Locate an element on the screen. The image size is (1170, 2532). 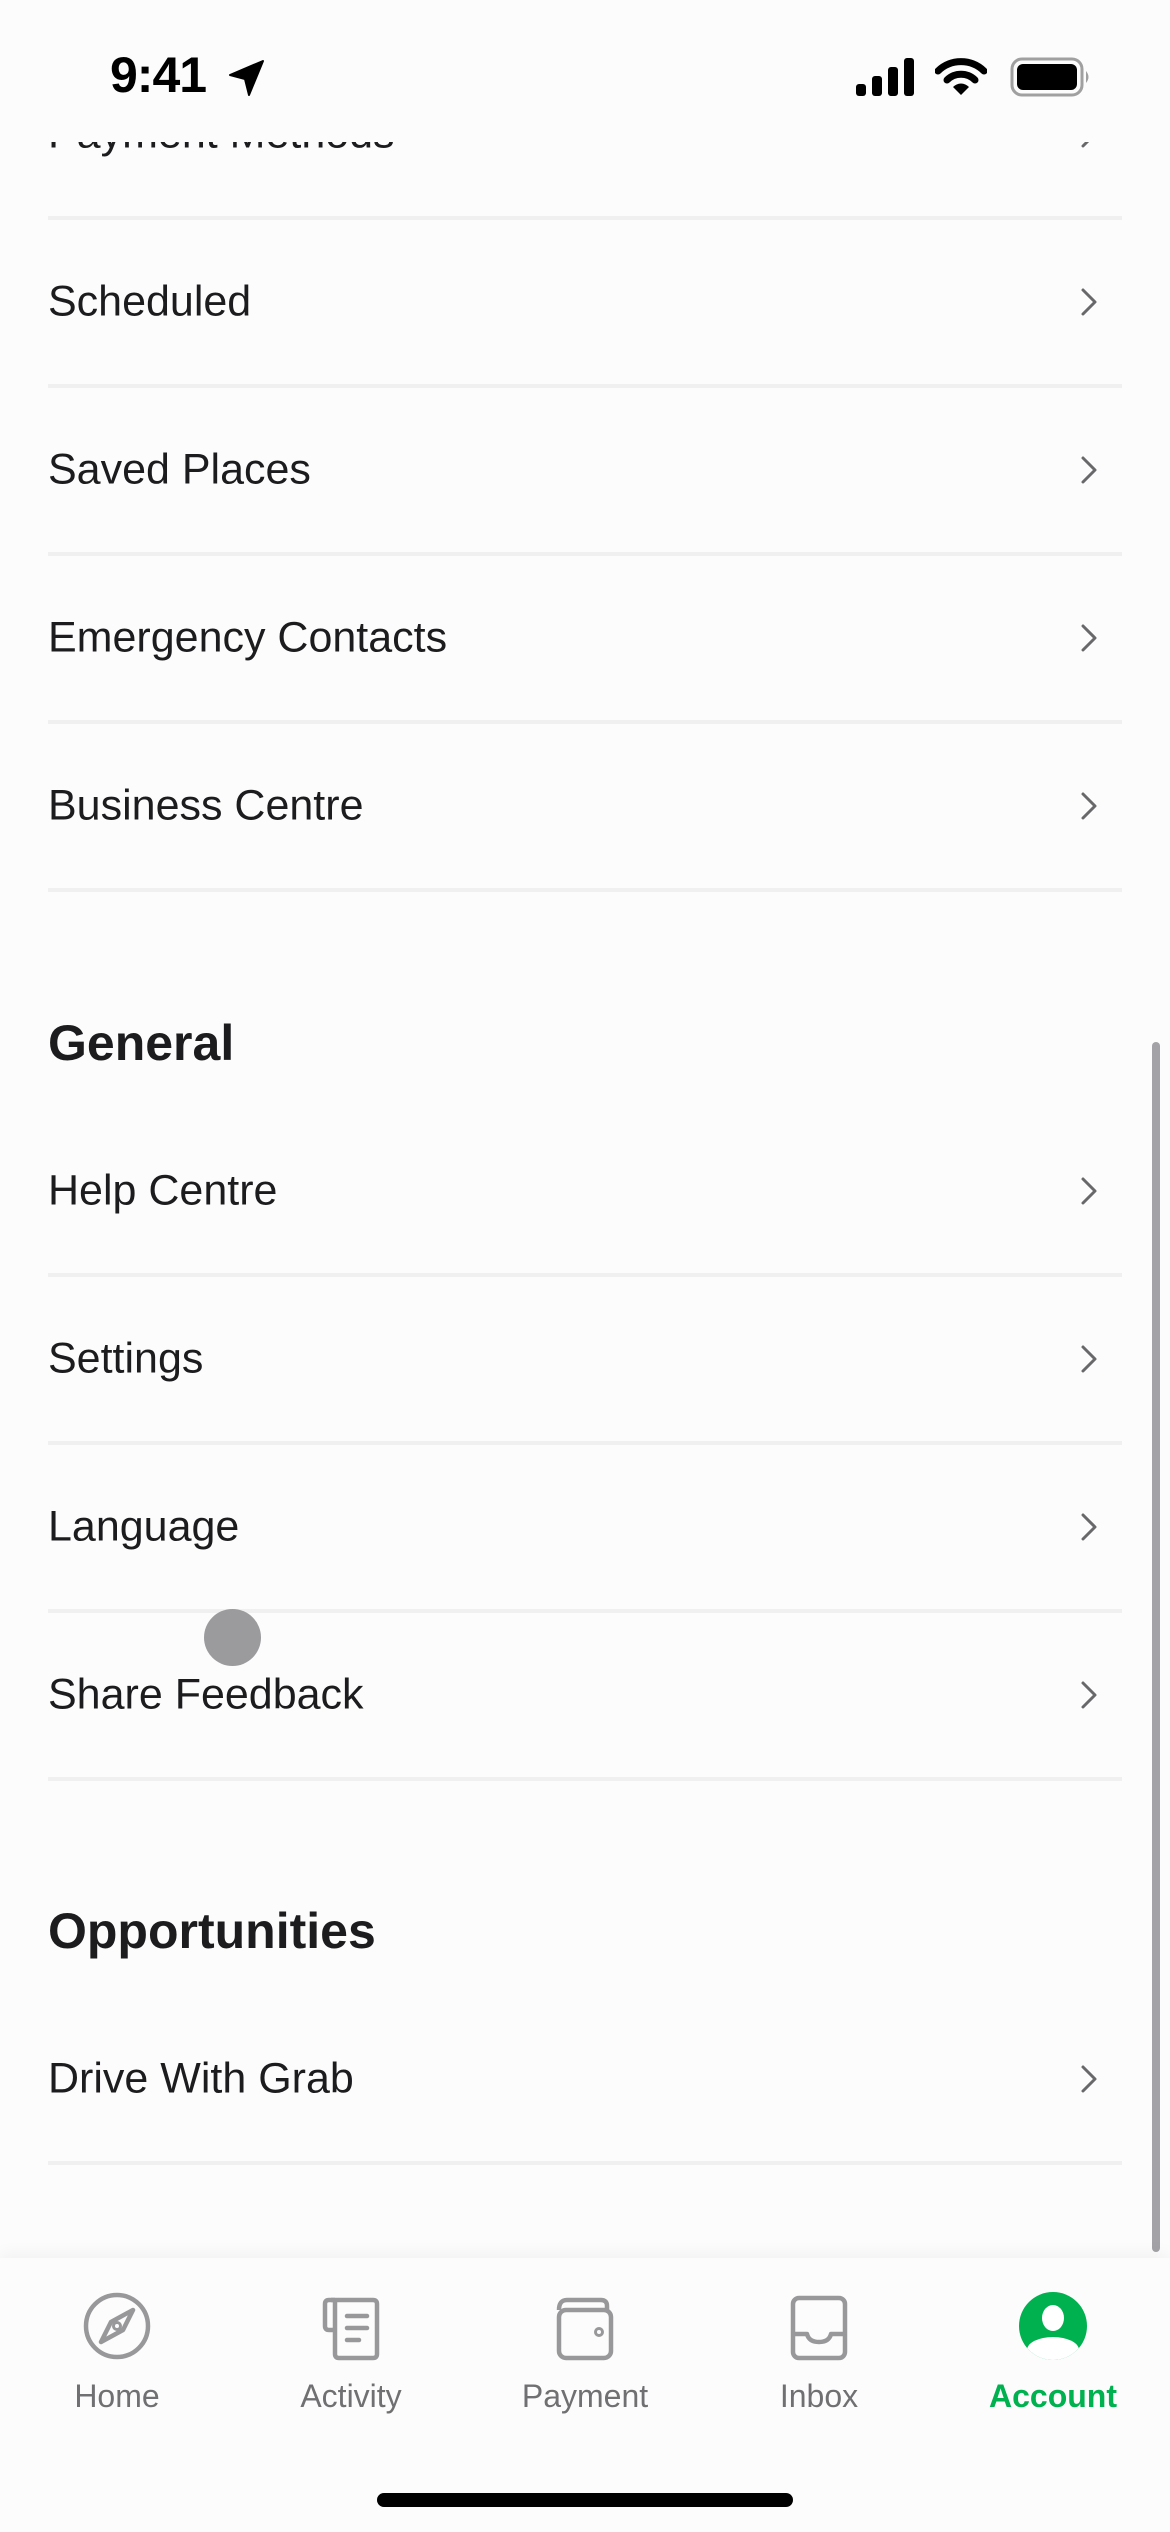
section-title-general: General is located at coordinates (141, 1043).